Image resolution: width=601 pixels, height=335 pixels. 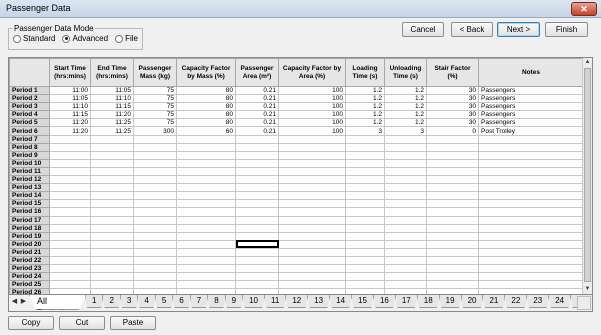 What do you see at coordinates (126, 38) in the screenshot?
I see `mode-radio-file: File` at bounding box center [126, 38].